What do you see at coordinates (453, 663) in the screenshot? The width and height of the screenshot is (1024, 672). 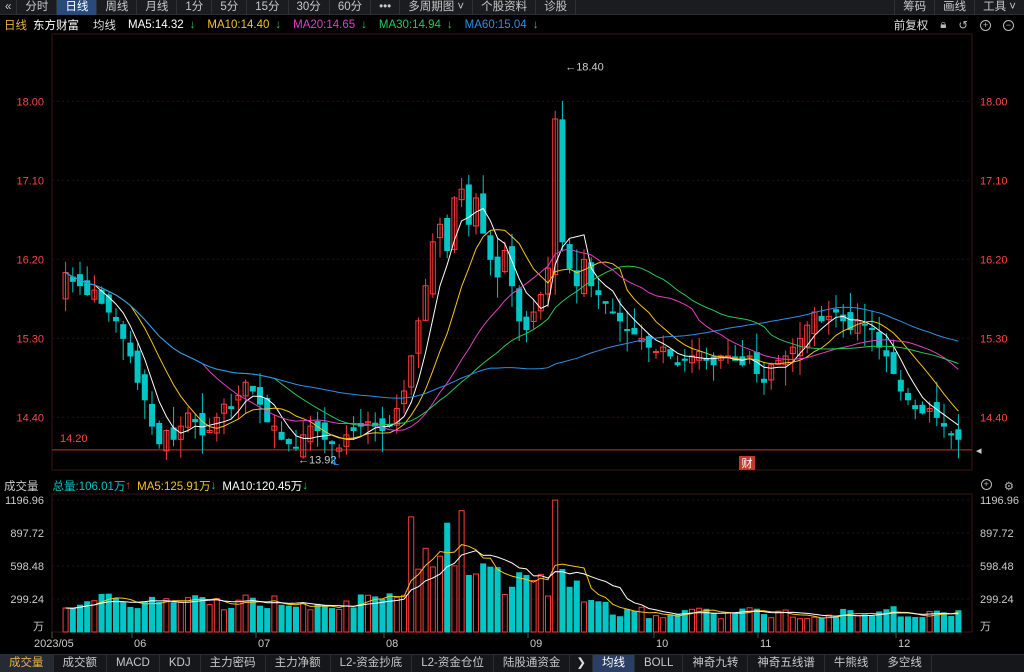 I see `indicator-tab-7: L2-资金仓位` at bounding box center [453, 663].